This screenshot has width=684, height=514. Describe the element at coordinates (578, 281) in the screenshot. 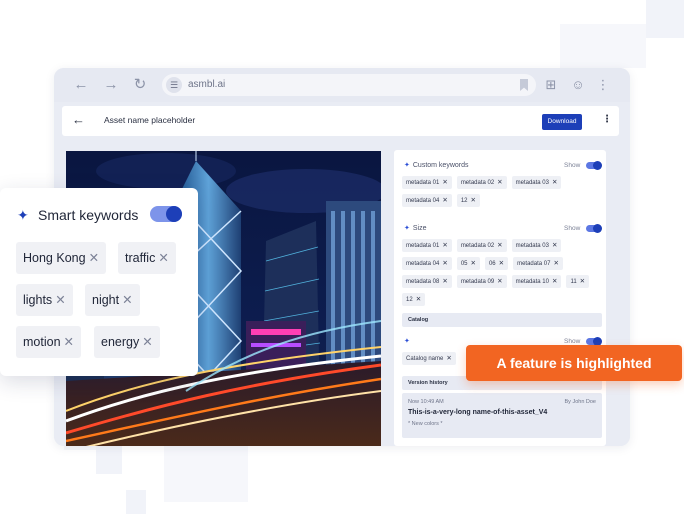

I see `tag-chip: 11 ✕` at that location.